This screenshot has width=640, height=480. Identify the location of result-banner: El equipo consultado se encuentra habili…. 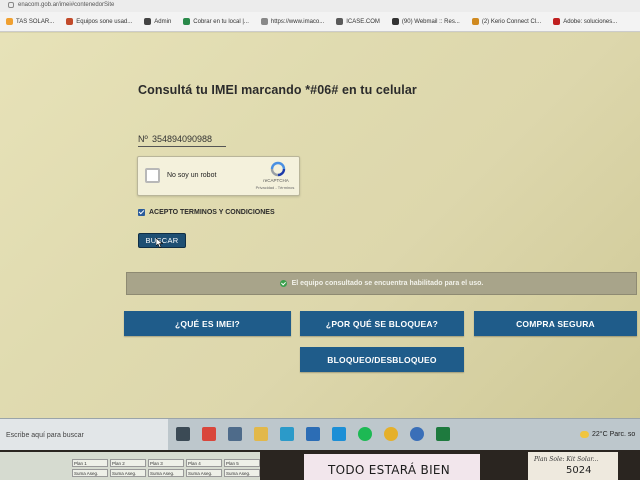
(381, 283).